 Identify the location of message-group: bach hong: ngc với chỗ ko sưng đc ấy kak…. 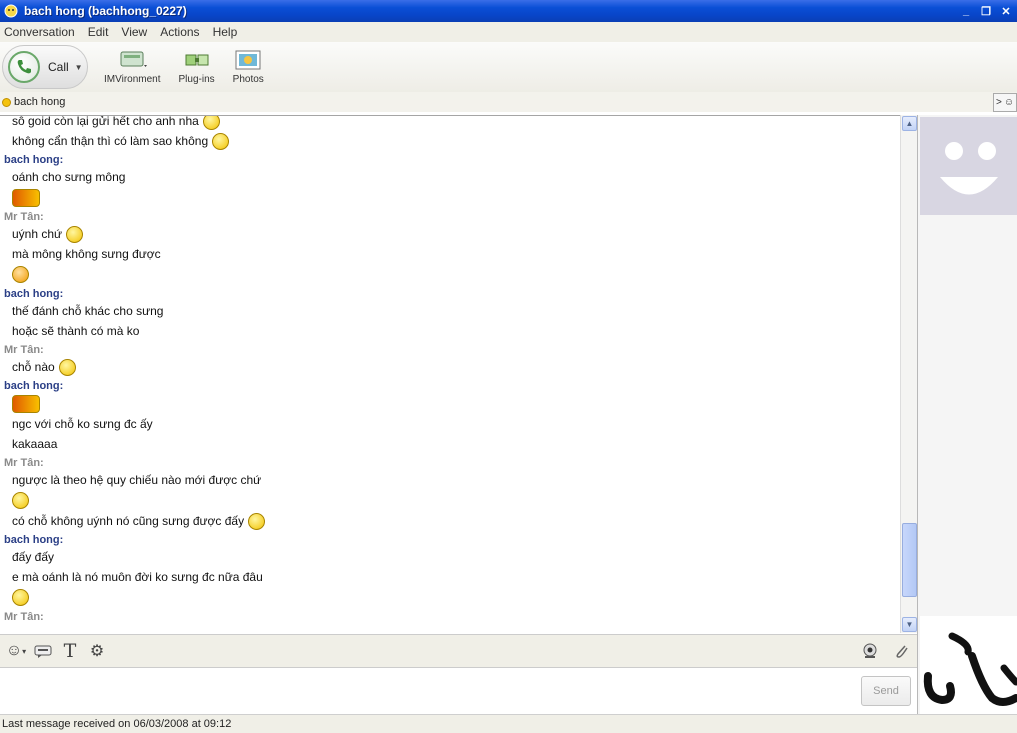
(450, 416).